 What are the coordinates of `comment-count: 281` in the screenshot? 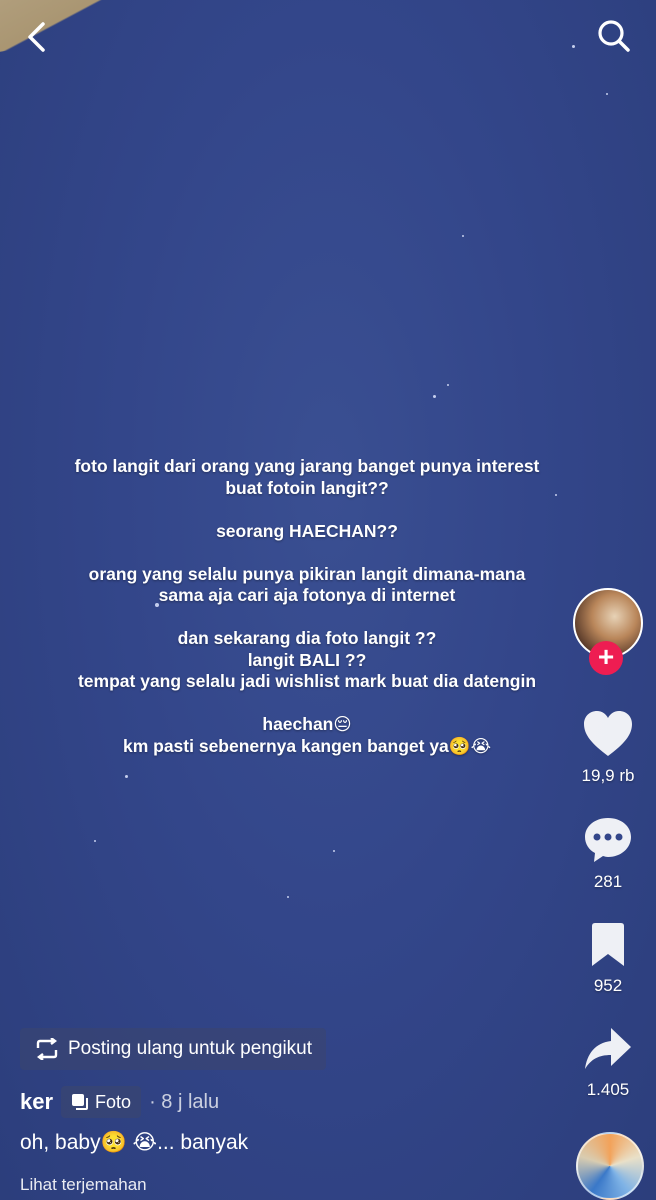 It's located at (608, 881).